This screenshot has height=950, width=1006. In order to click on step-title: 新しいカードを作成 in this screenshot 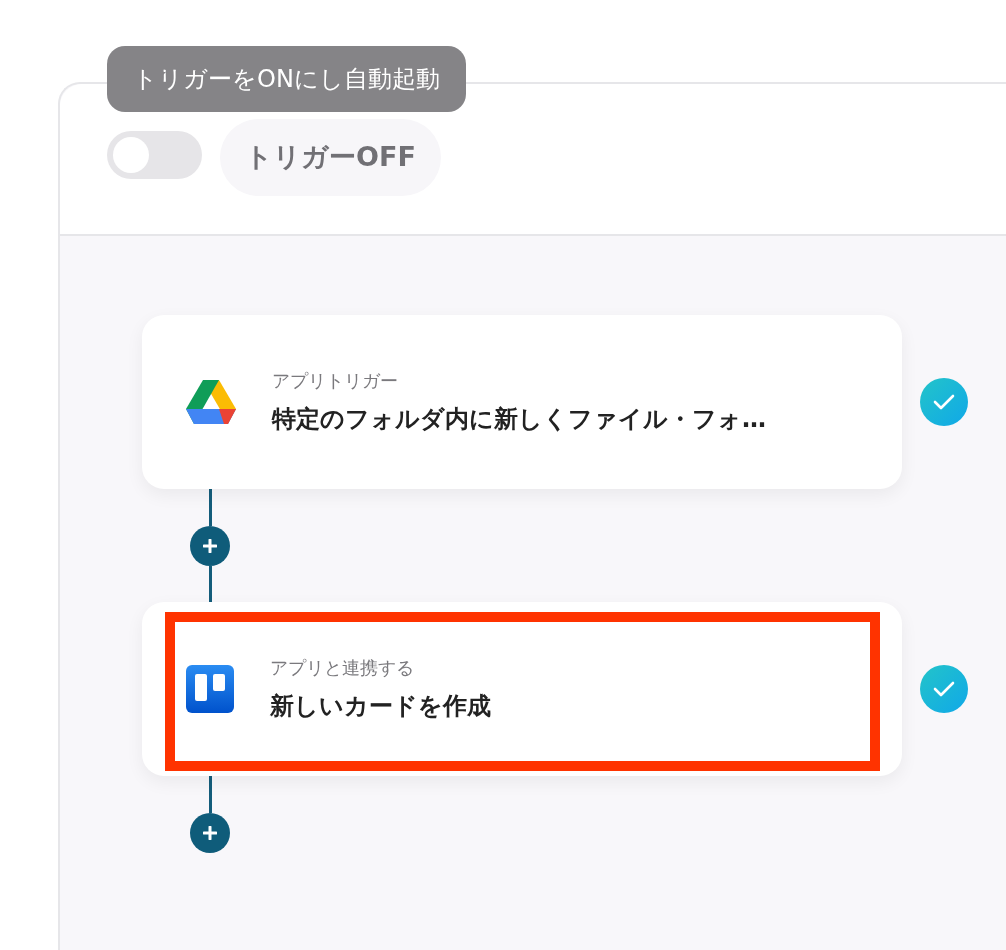, I will do `click(380, 706)`.